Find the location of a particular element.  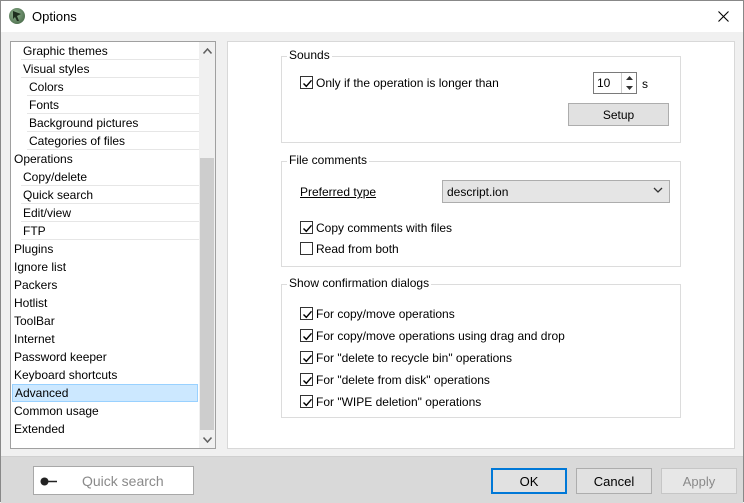

close-icon is located at coordinates (723, 16).